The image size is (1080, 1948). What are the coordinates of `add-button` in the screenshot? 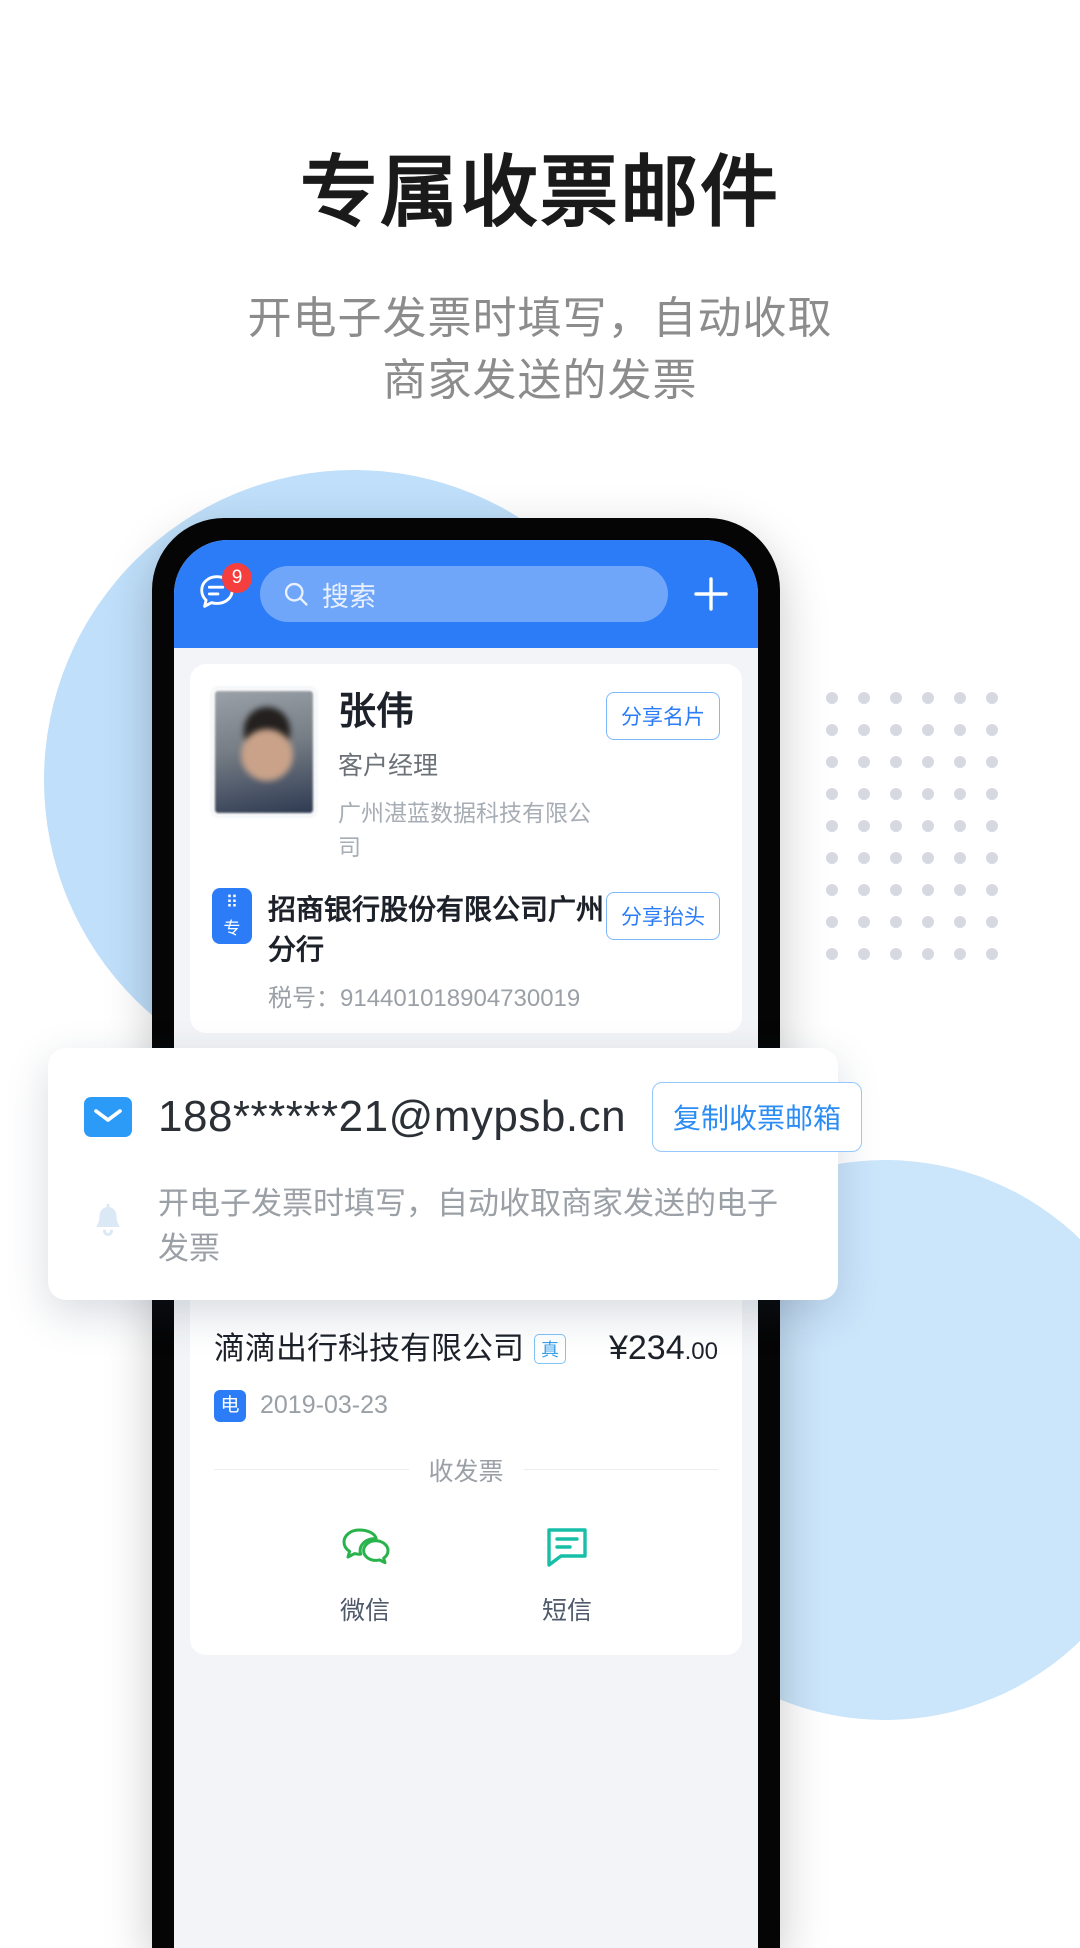 It's located at (711, 594).